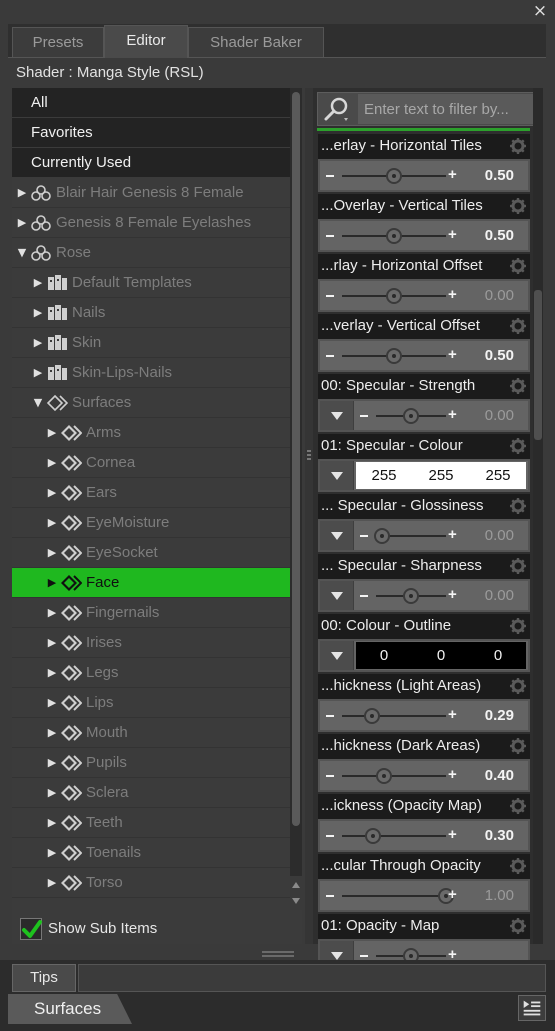 The image size is (555, 1031). What do you see at coordinates (151, 403) in the screenshot?
I see `tree-item-surfaces: ▼ Surfaces` at bounding box center [151, 403].